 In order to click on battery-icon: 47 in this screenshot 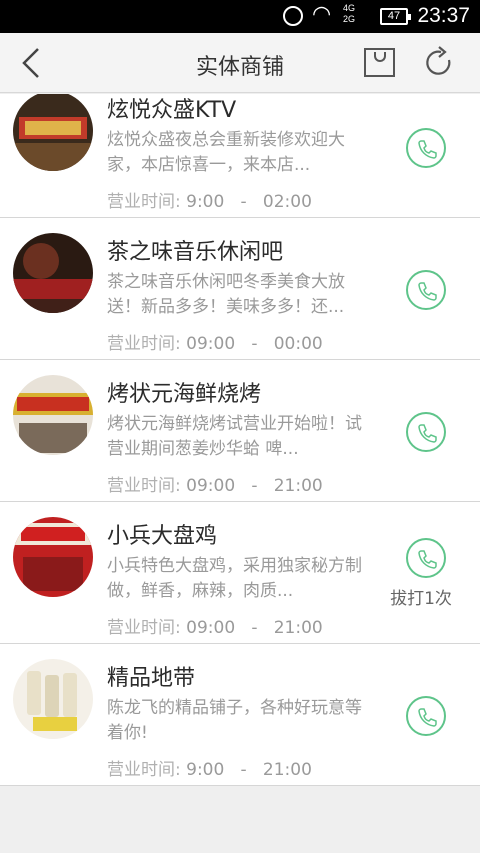, I will do `click(395, 16)`.